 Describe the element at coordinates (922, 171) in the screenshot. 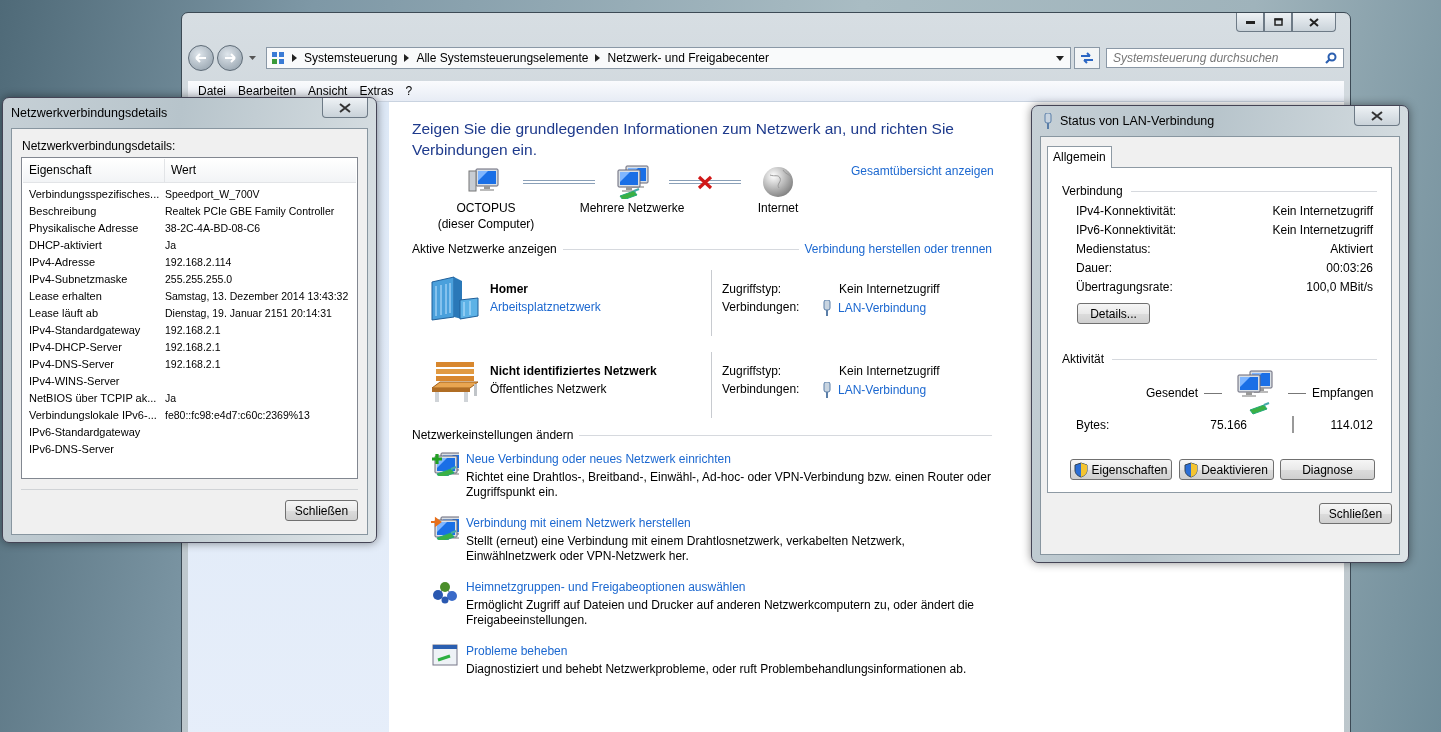

I see `overview-link: Gesamtübersicht anzeigen` at that location.